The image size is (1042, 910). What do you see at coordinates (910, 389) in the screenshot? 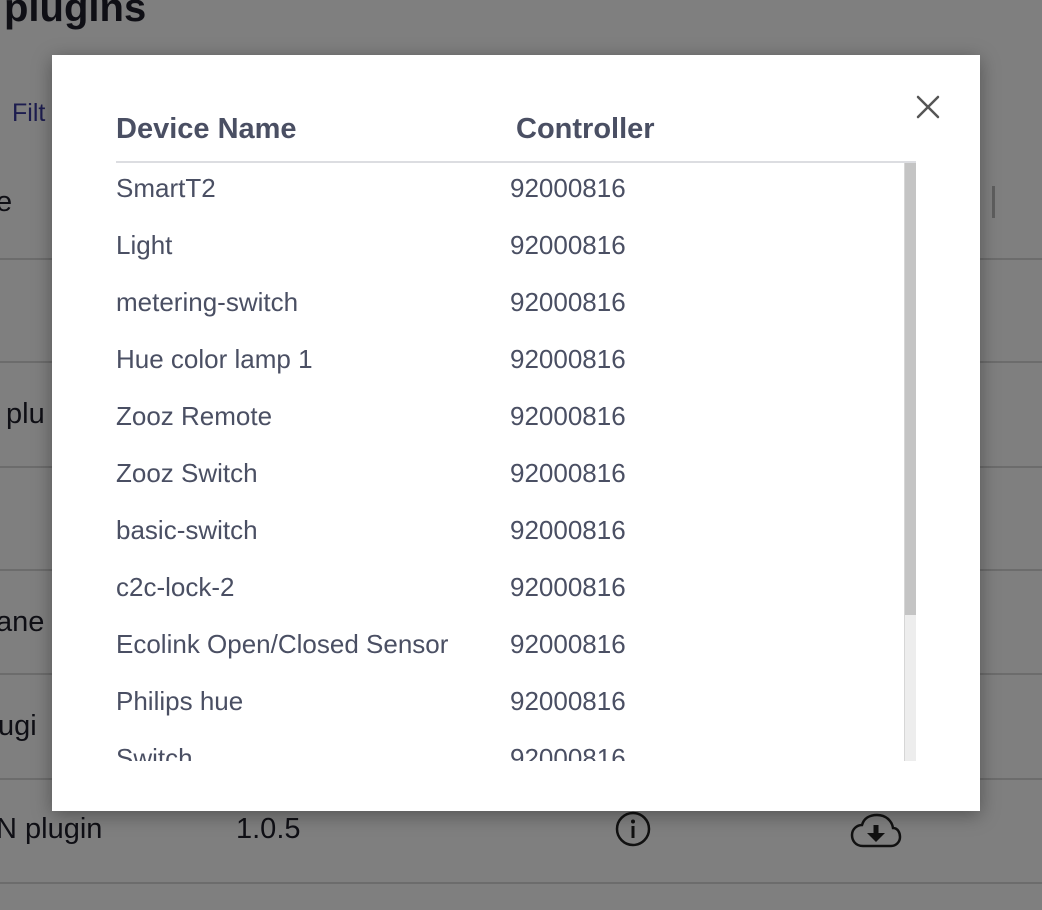
I see `scrollbar-thumb` at bounding box center [910, 389].